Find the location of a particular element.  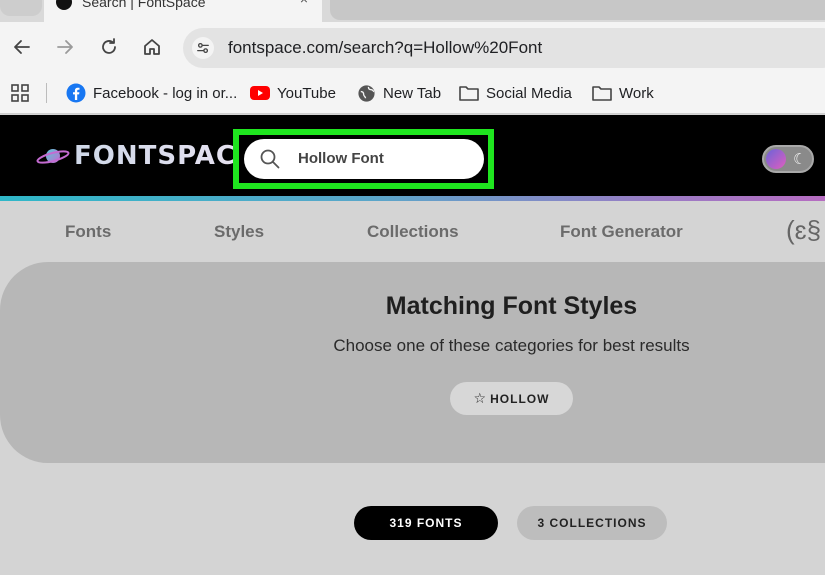

browser-toolbar: fontspace.com/search?q=Hollow%20Font is located at coordinates (412, 47).